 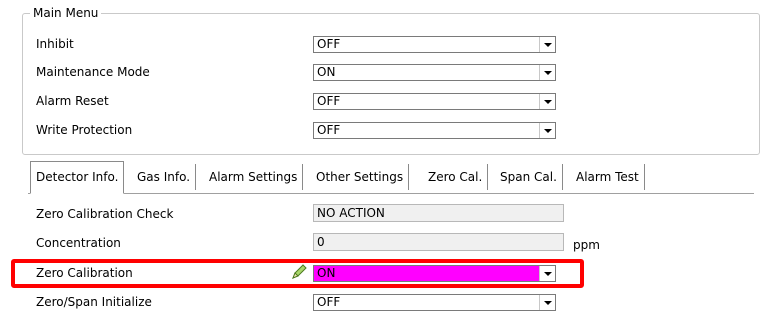 I want to click on zero-span-initialize-select: OFF, so click(x=434, y=302).